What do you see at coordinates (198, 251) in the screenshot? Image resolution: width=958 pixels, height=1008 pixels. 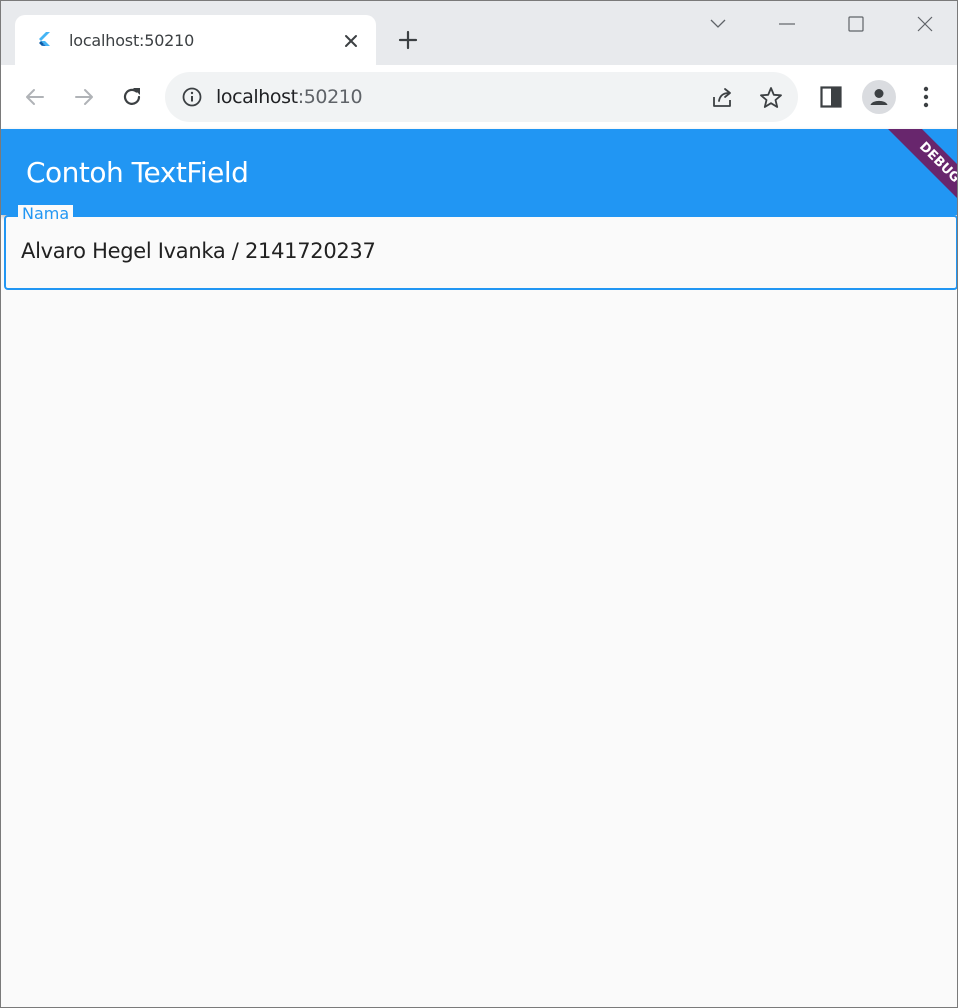 I see `field-value: Alvaro Hegel Ivanka / 2141720237` at bounding box center [198, 251].